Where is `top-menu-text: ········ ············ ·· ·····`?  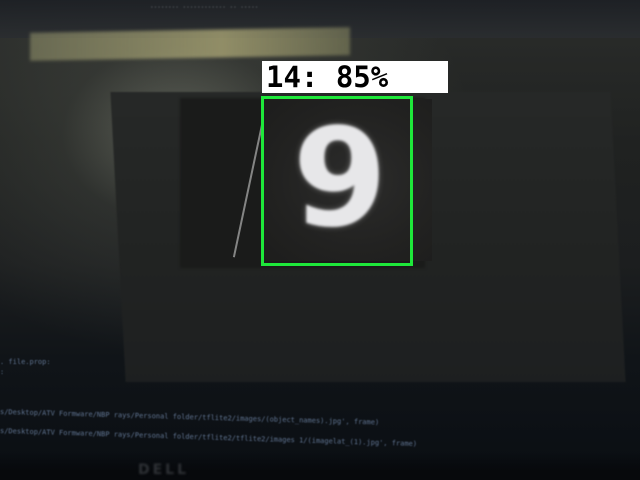 top-menu-text: ········ ············ ·· ····· is located at coordinates (204, 7).